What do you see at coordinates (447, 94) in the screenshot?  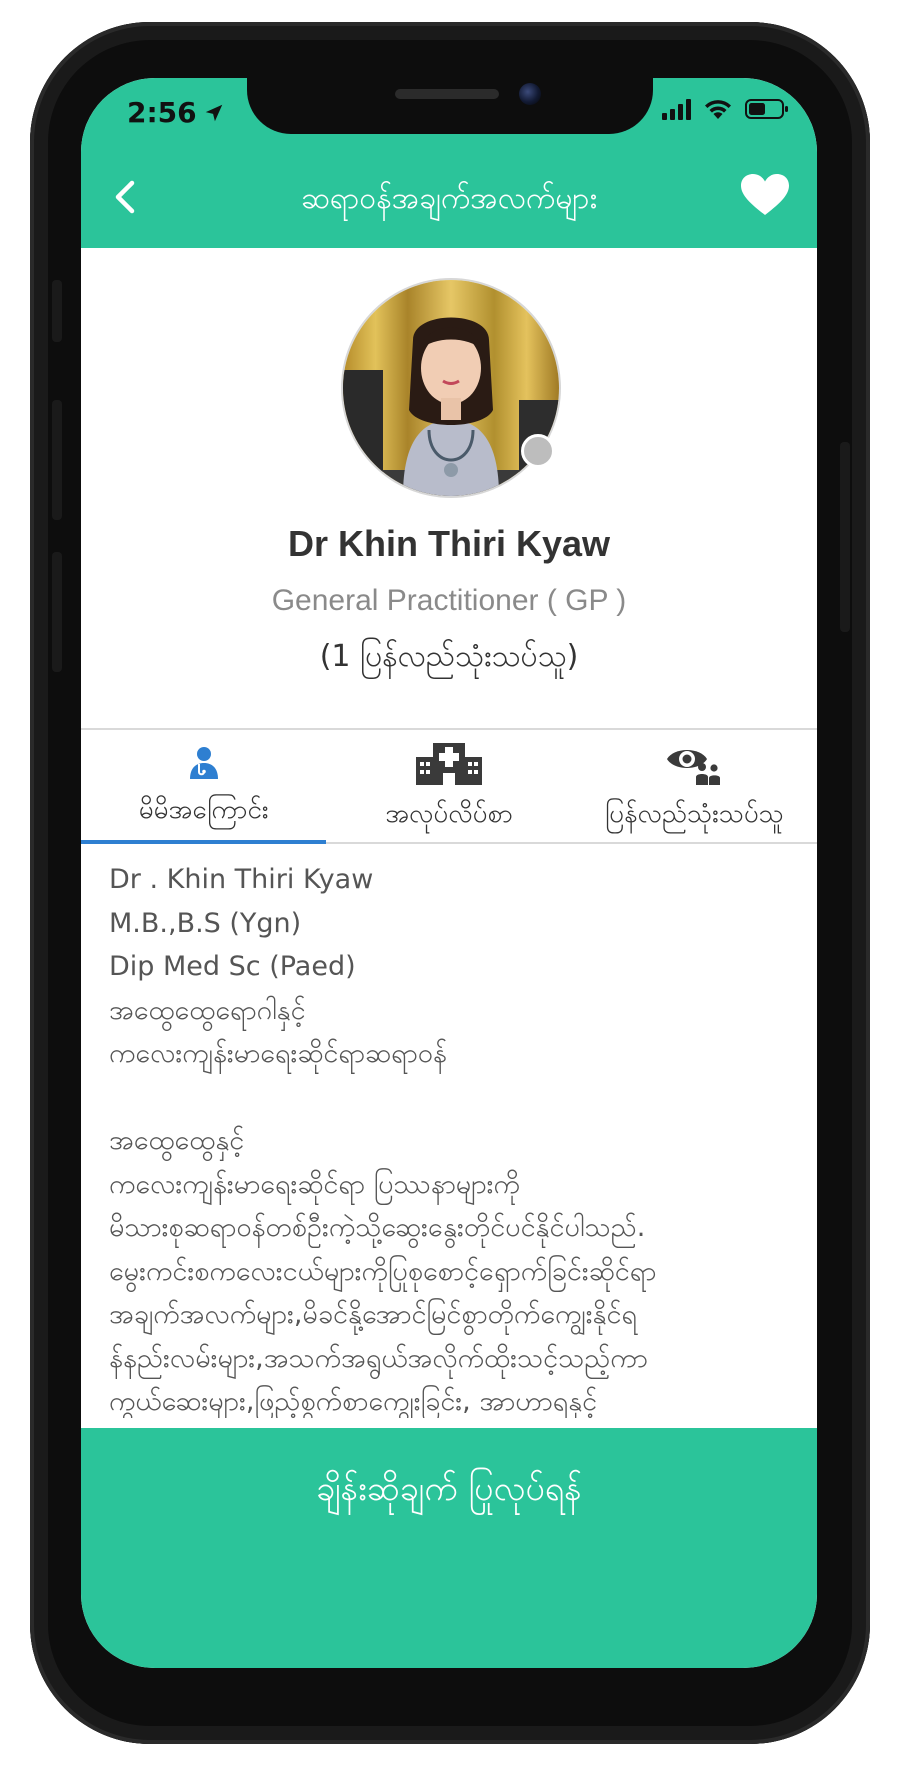 I see `earpiece-speaker` at bounding box center [447, 94].